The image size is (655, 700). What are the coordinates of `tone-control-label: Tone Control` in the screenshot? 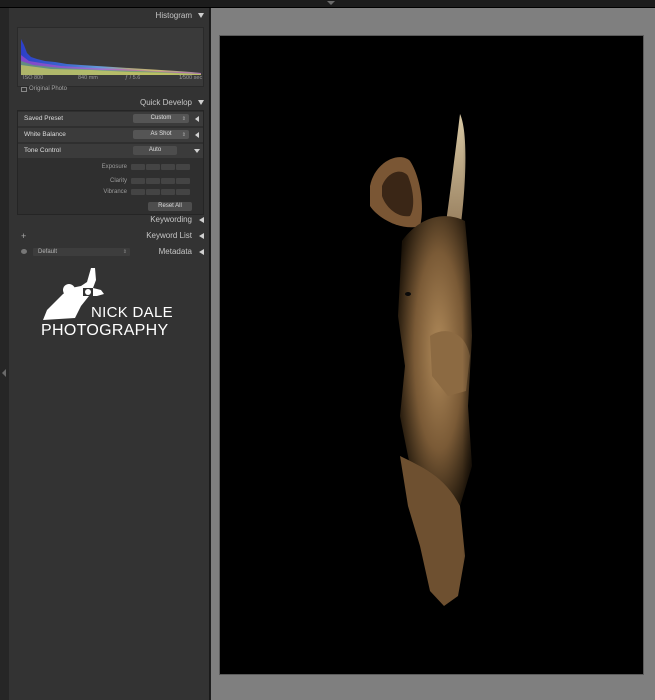 It's located at (42, 150).